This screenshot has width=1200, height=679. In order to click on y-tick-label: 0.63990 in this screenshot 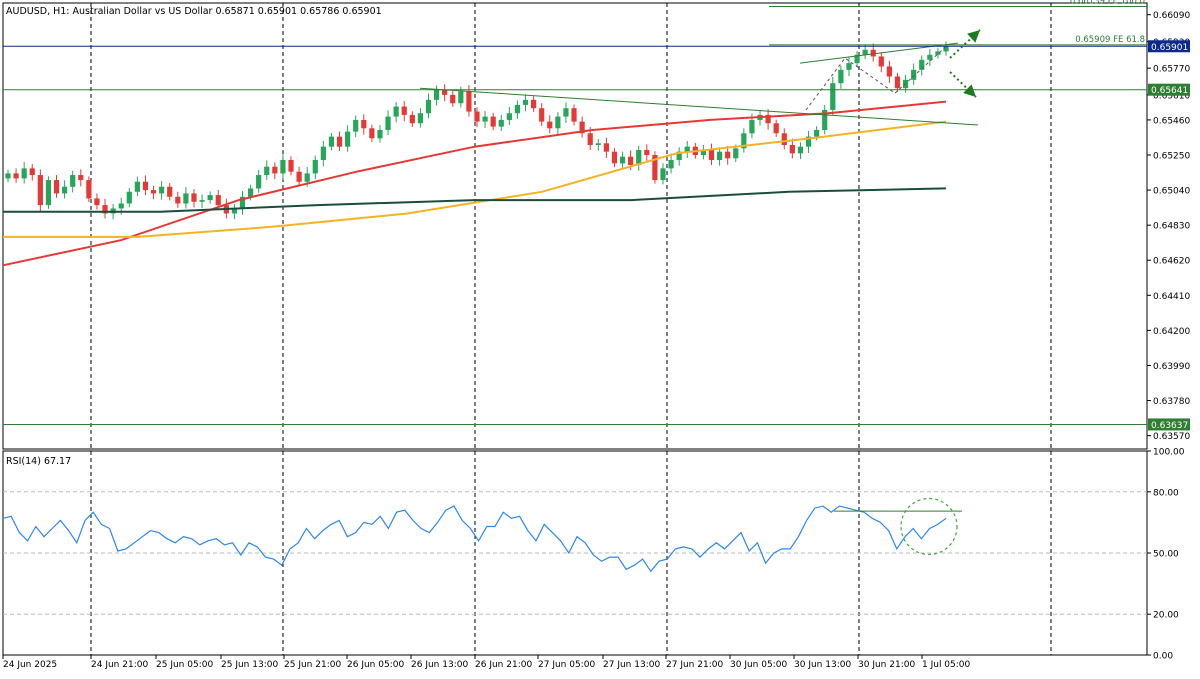, I will do `click(1171, 367)`.